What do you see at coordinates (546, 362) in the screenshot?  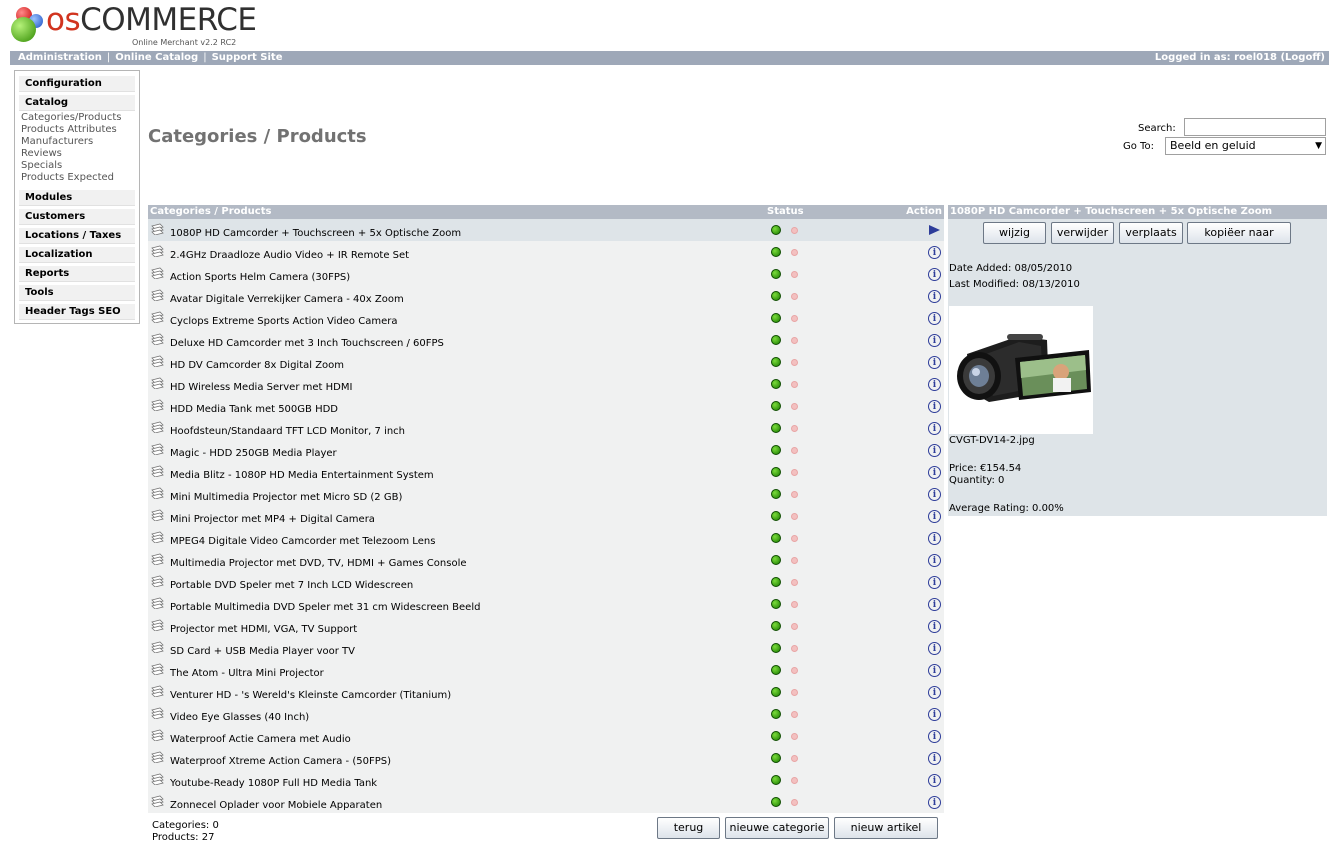 I see `product-row: HD DV Camcorder 8x Digital Zoom i` at bounding box center [546, 362].